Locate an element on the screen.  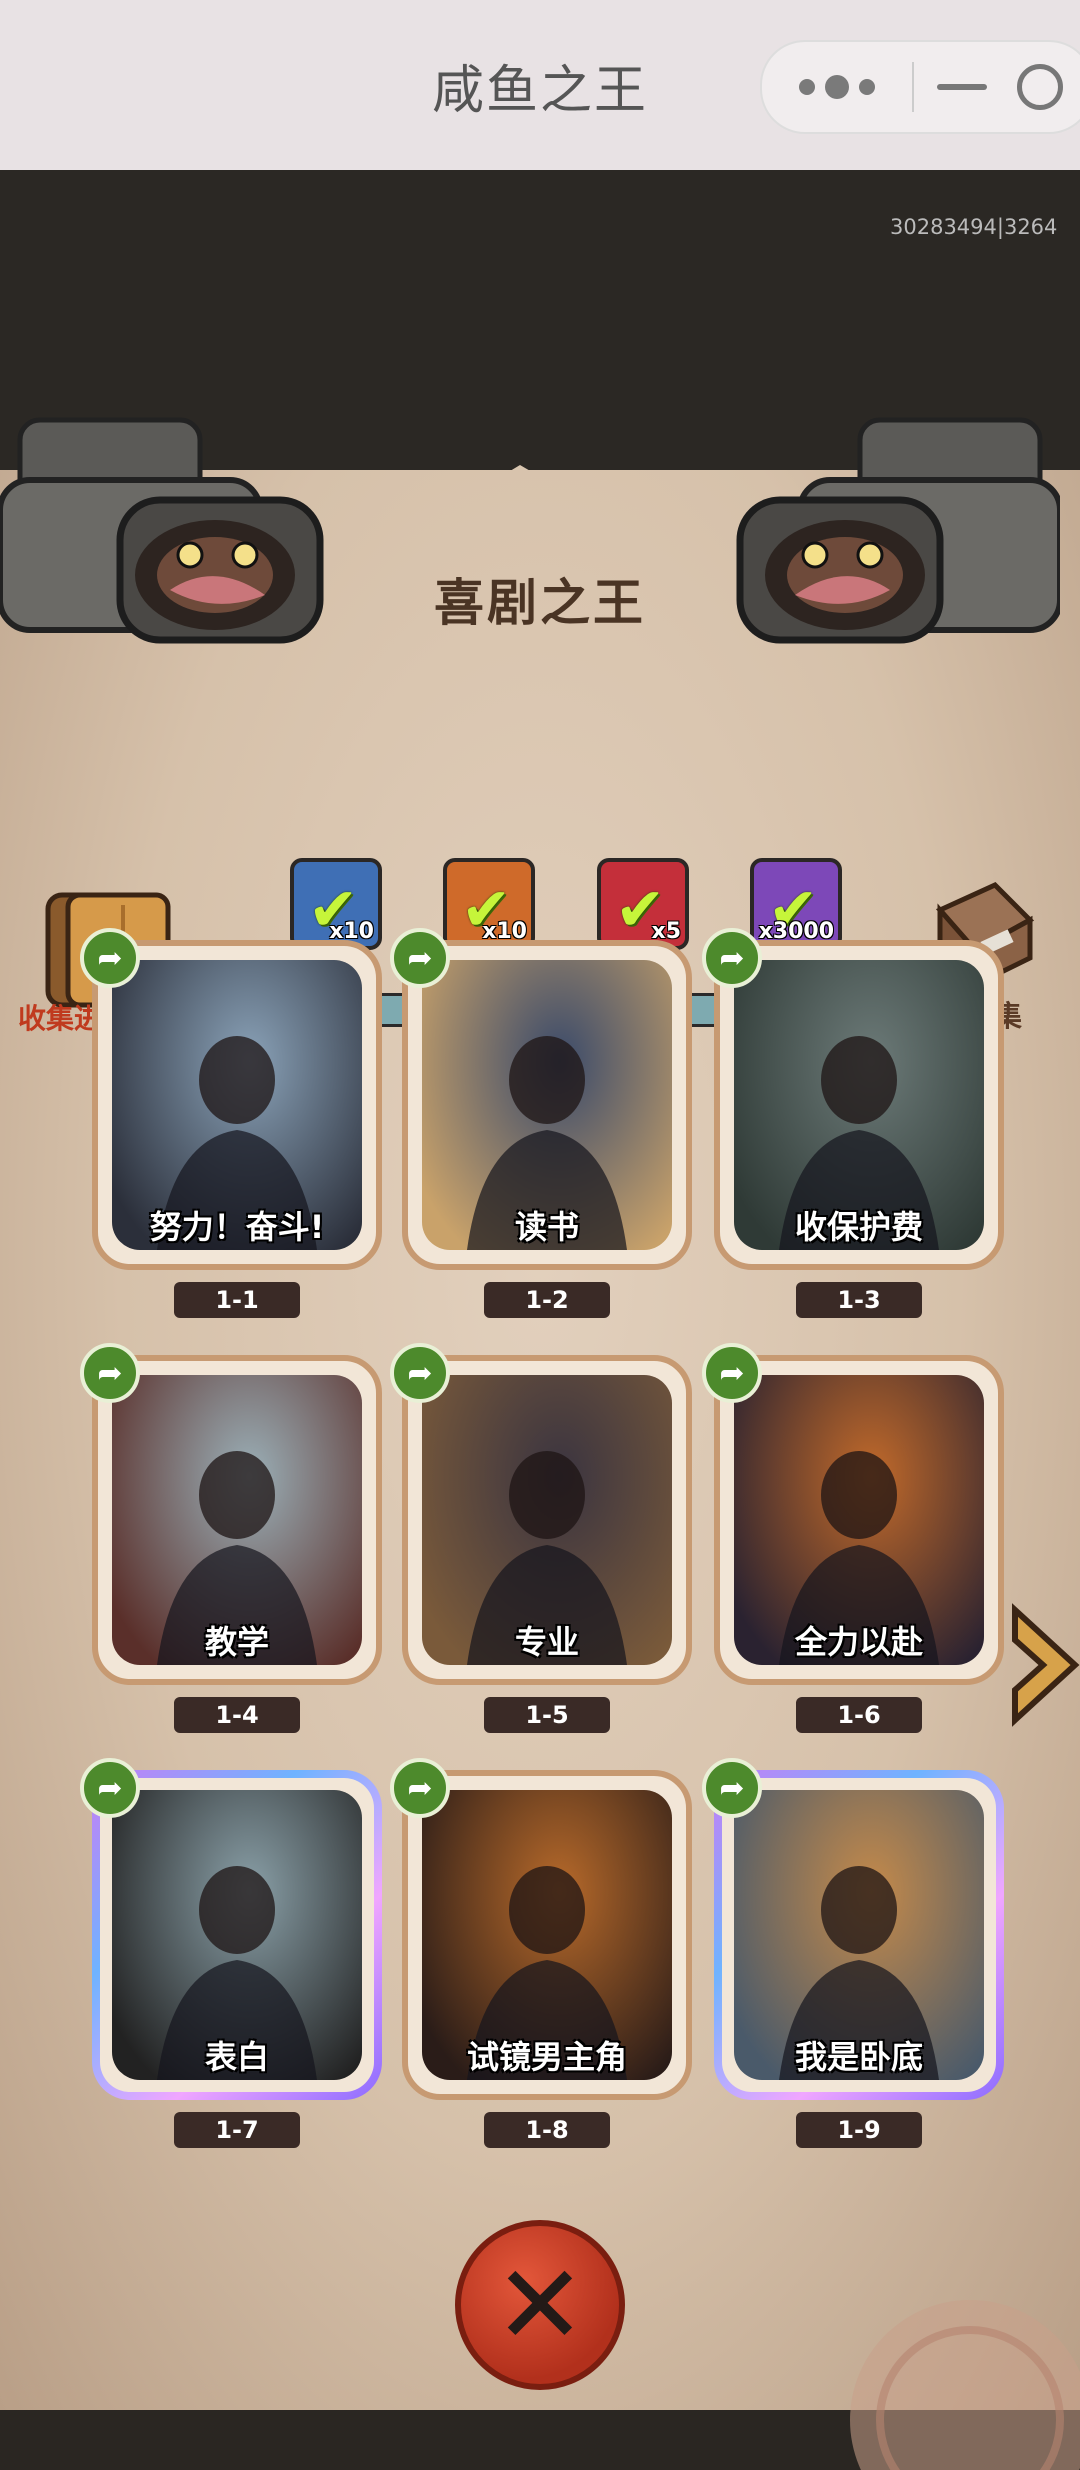
capsule-divider is located at coordinates (913, 87).